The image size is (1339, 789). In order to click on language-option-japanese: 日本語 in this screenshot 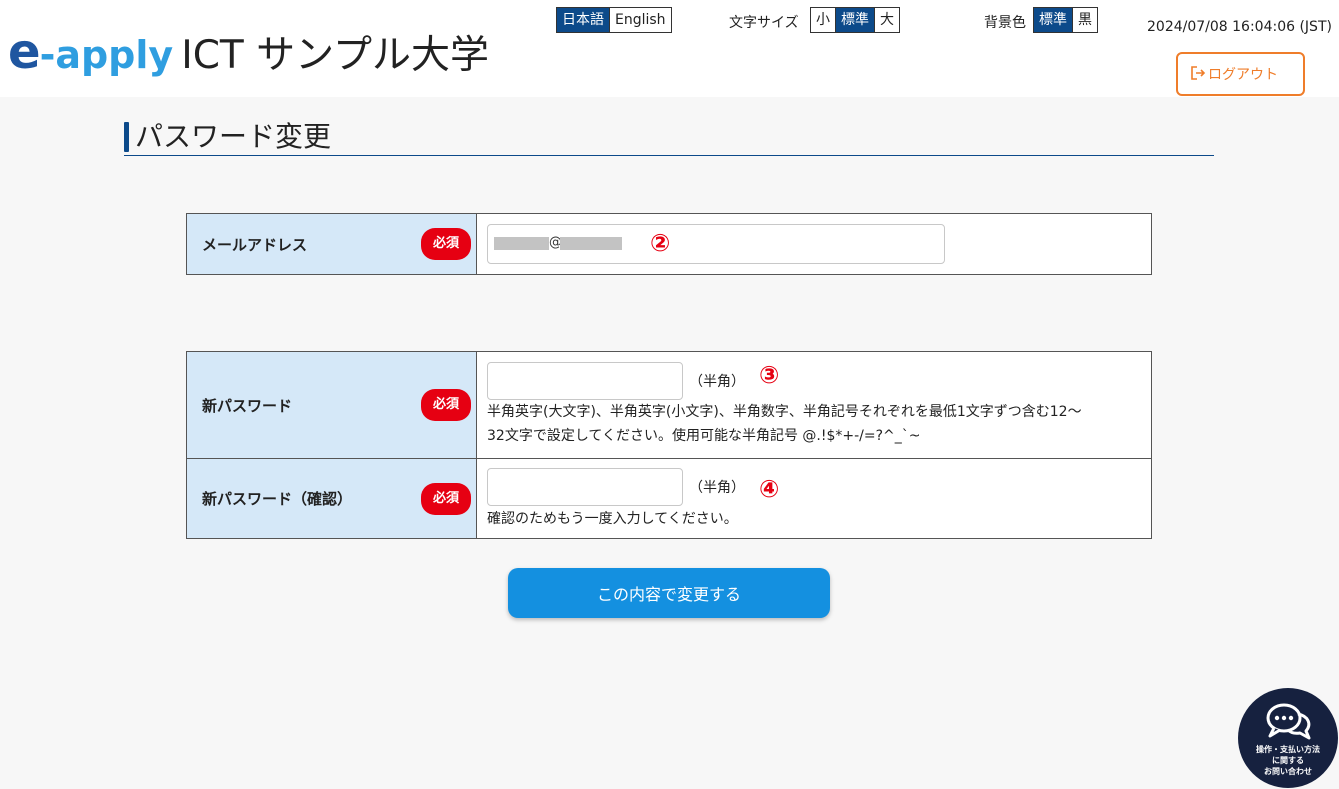, I will do `click(583, 20)`.